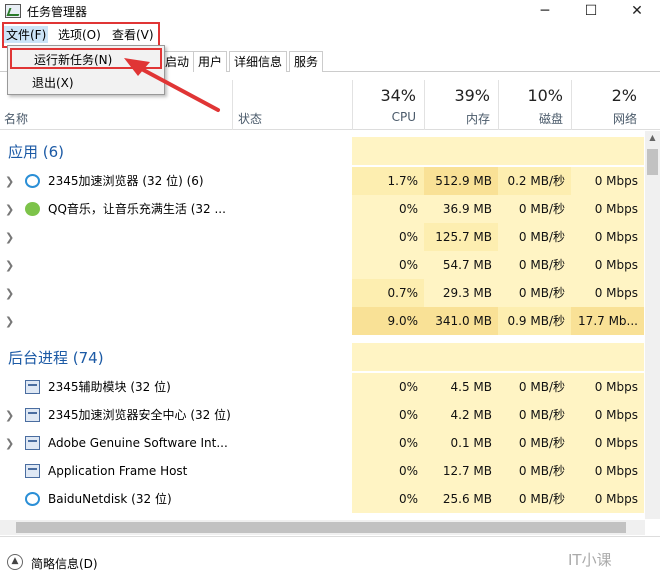  What do you see at coordinates (461, 499) in the screenshot?
I see `memory-value: 25.6 MB` at bounding box center [461, 499].